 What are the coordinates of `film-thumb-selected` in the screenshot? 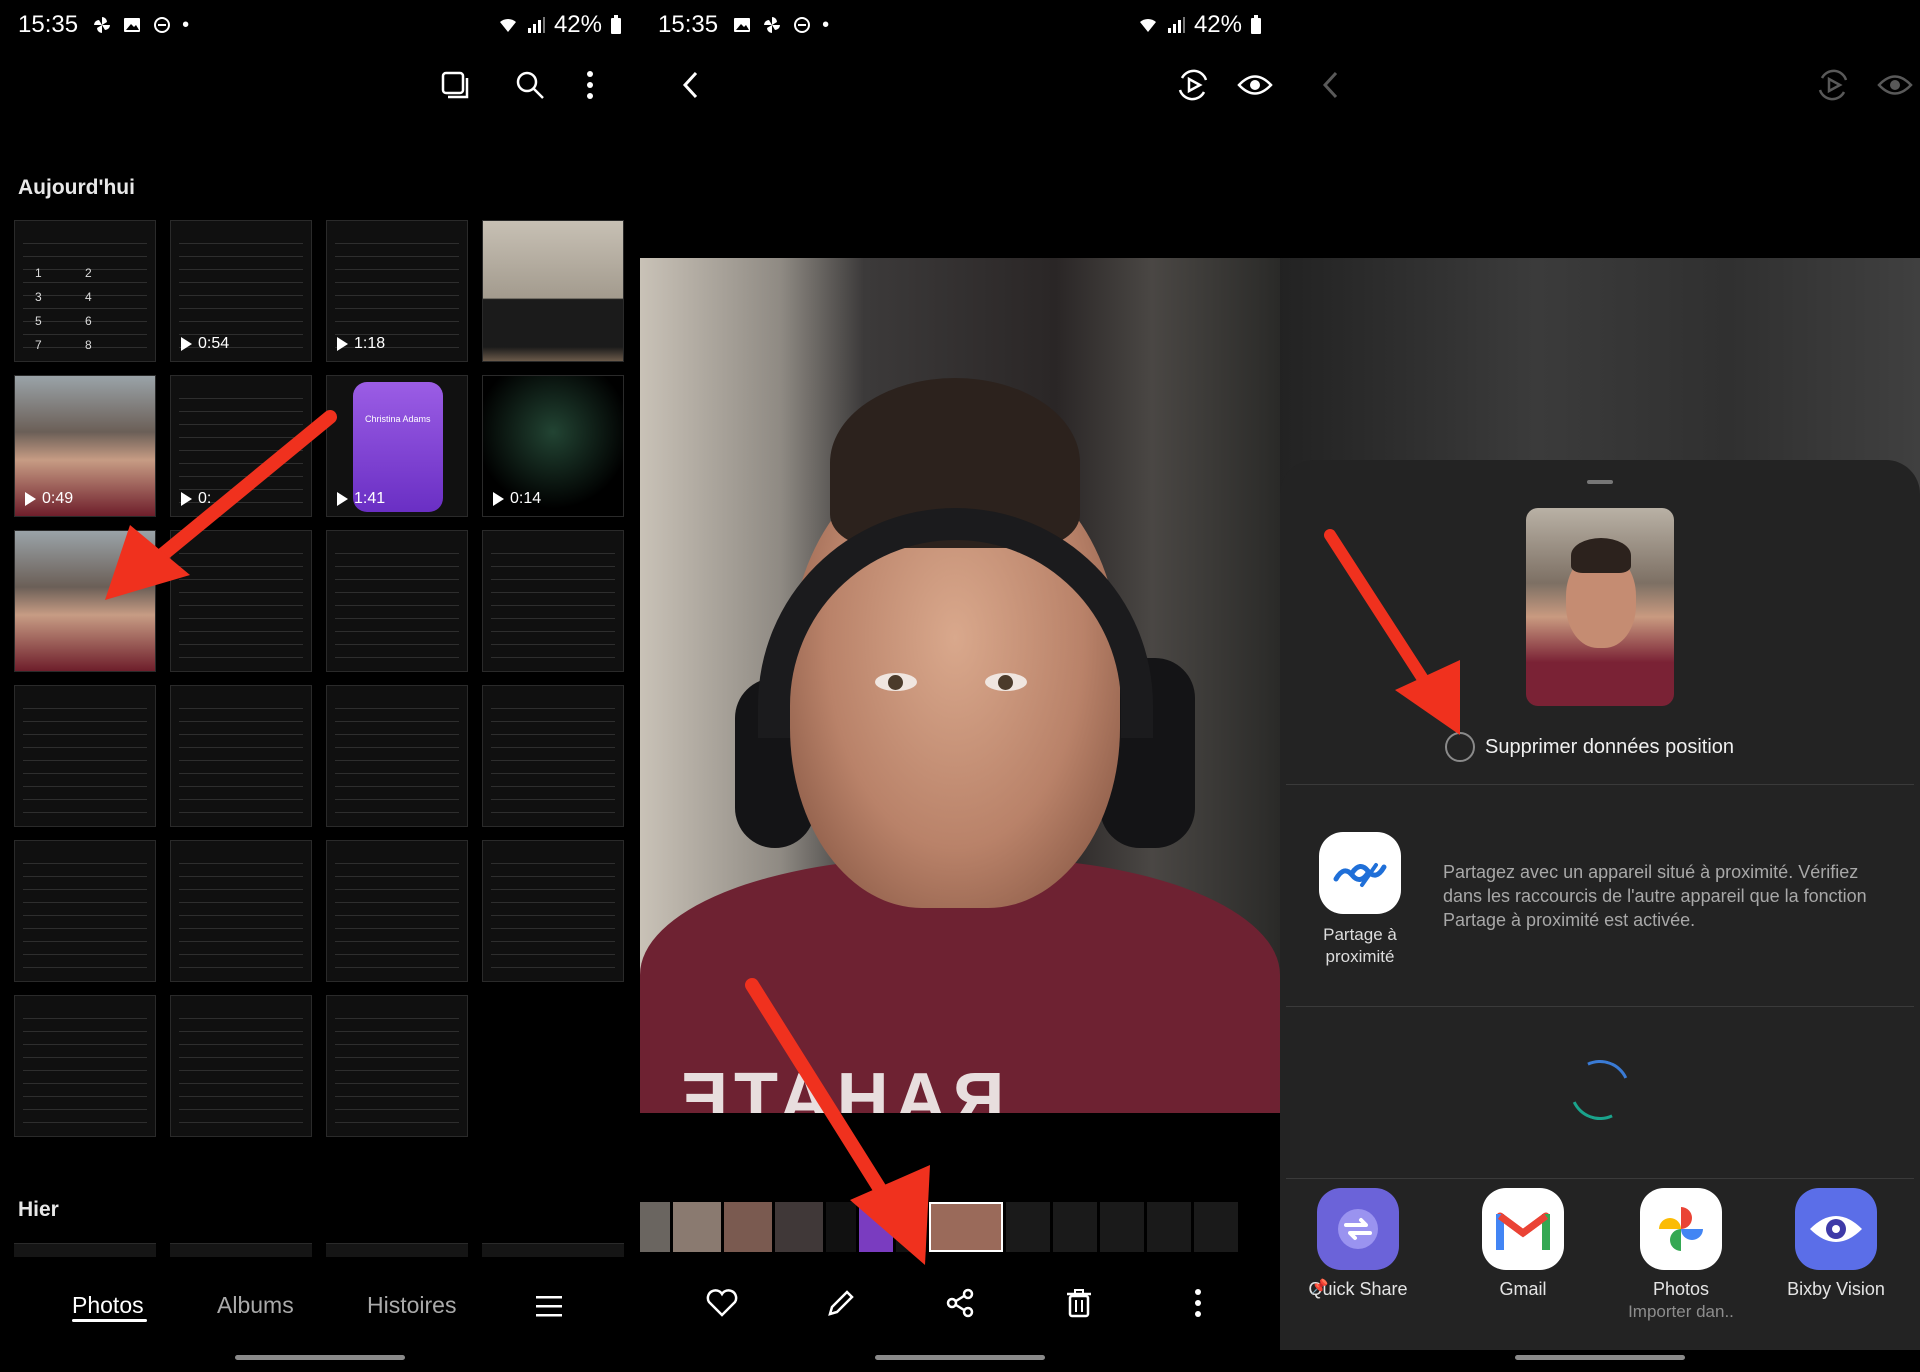 It's located at (966, 1227).